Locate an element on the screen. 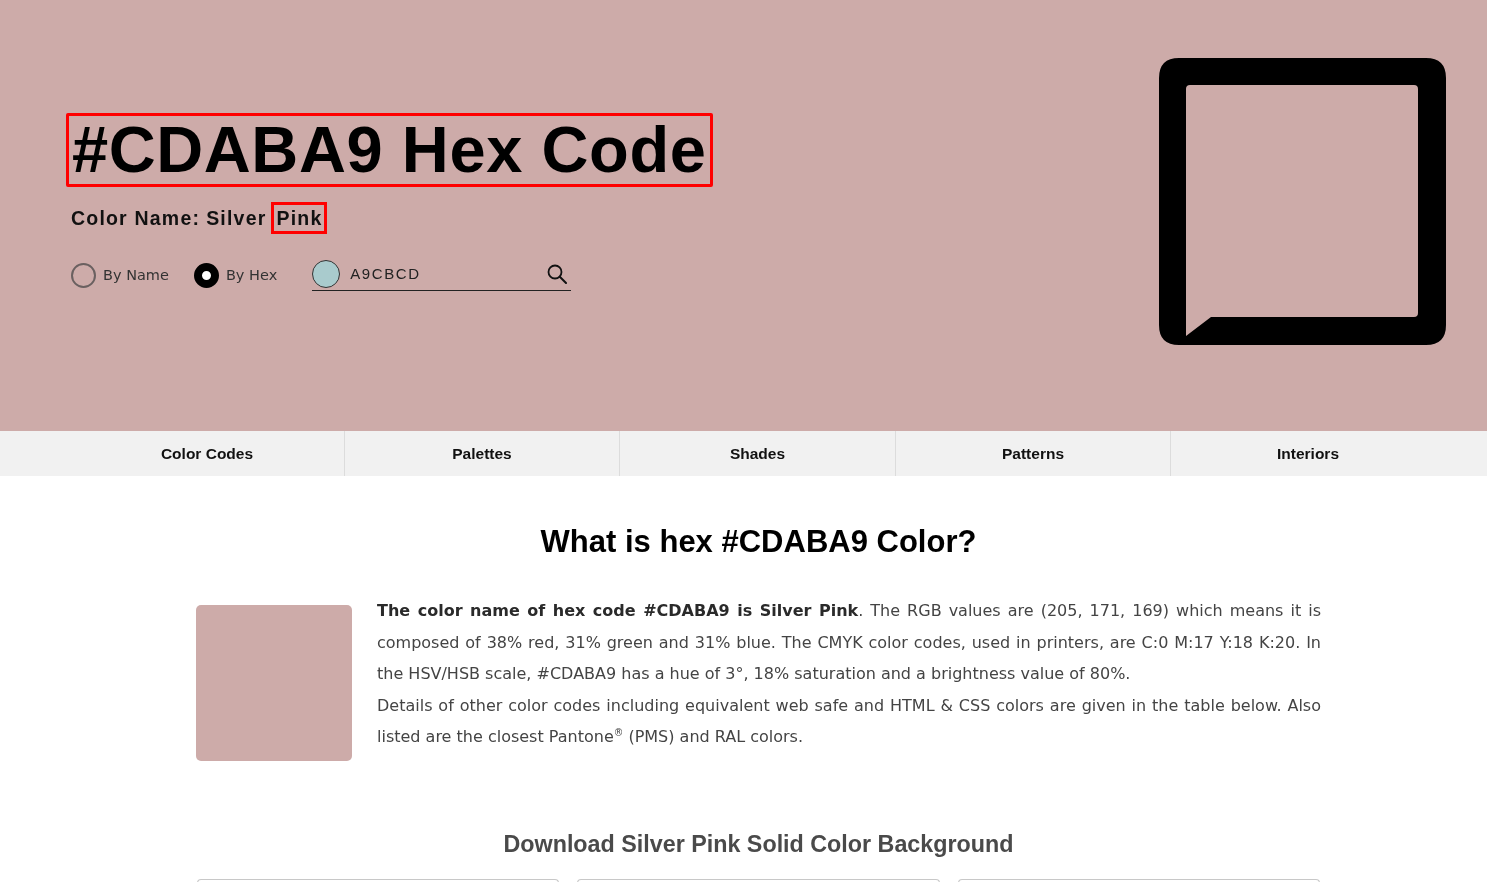 This screenshot has width=1487, height=882. radio-option: By Name is located at coordinates (120, 275).